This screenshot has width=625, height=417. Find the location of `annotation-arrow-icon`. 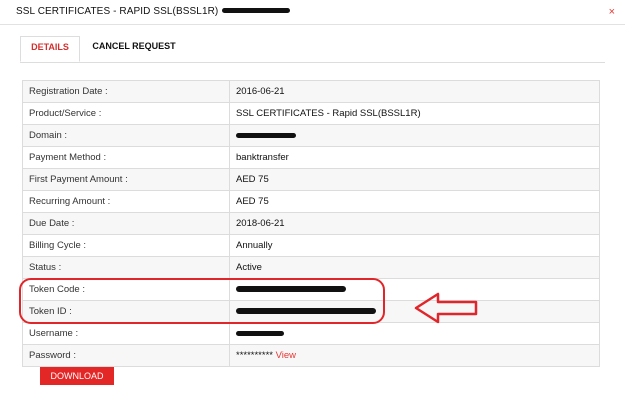

annotation-arrow-icon is located at coordinates (446, 308).